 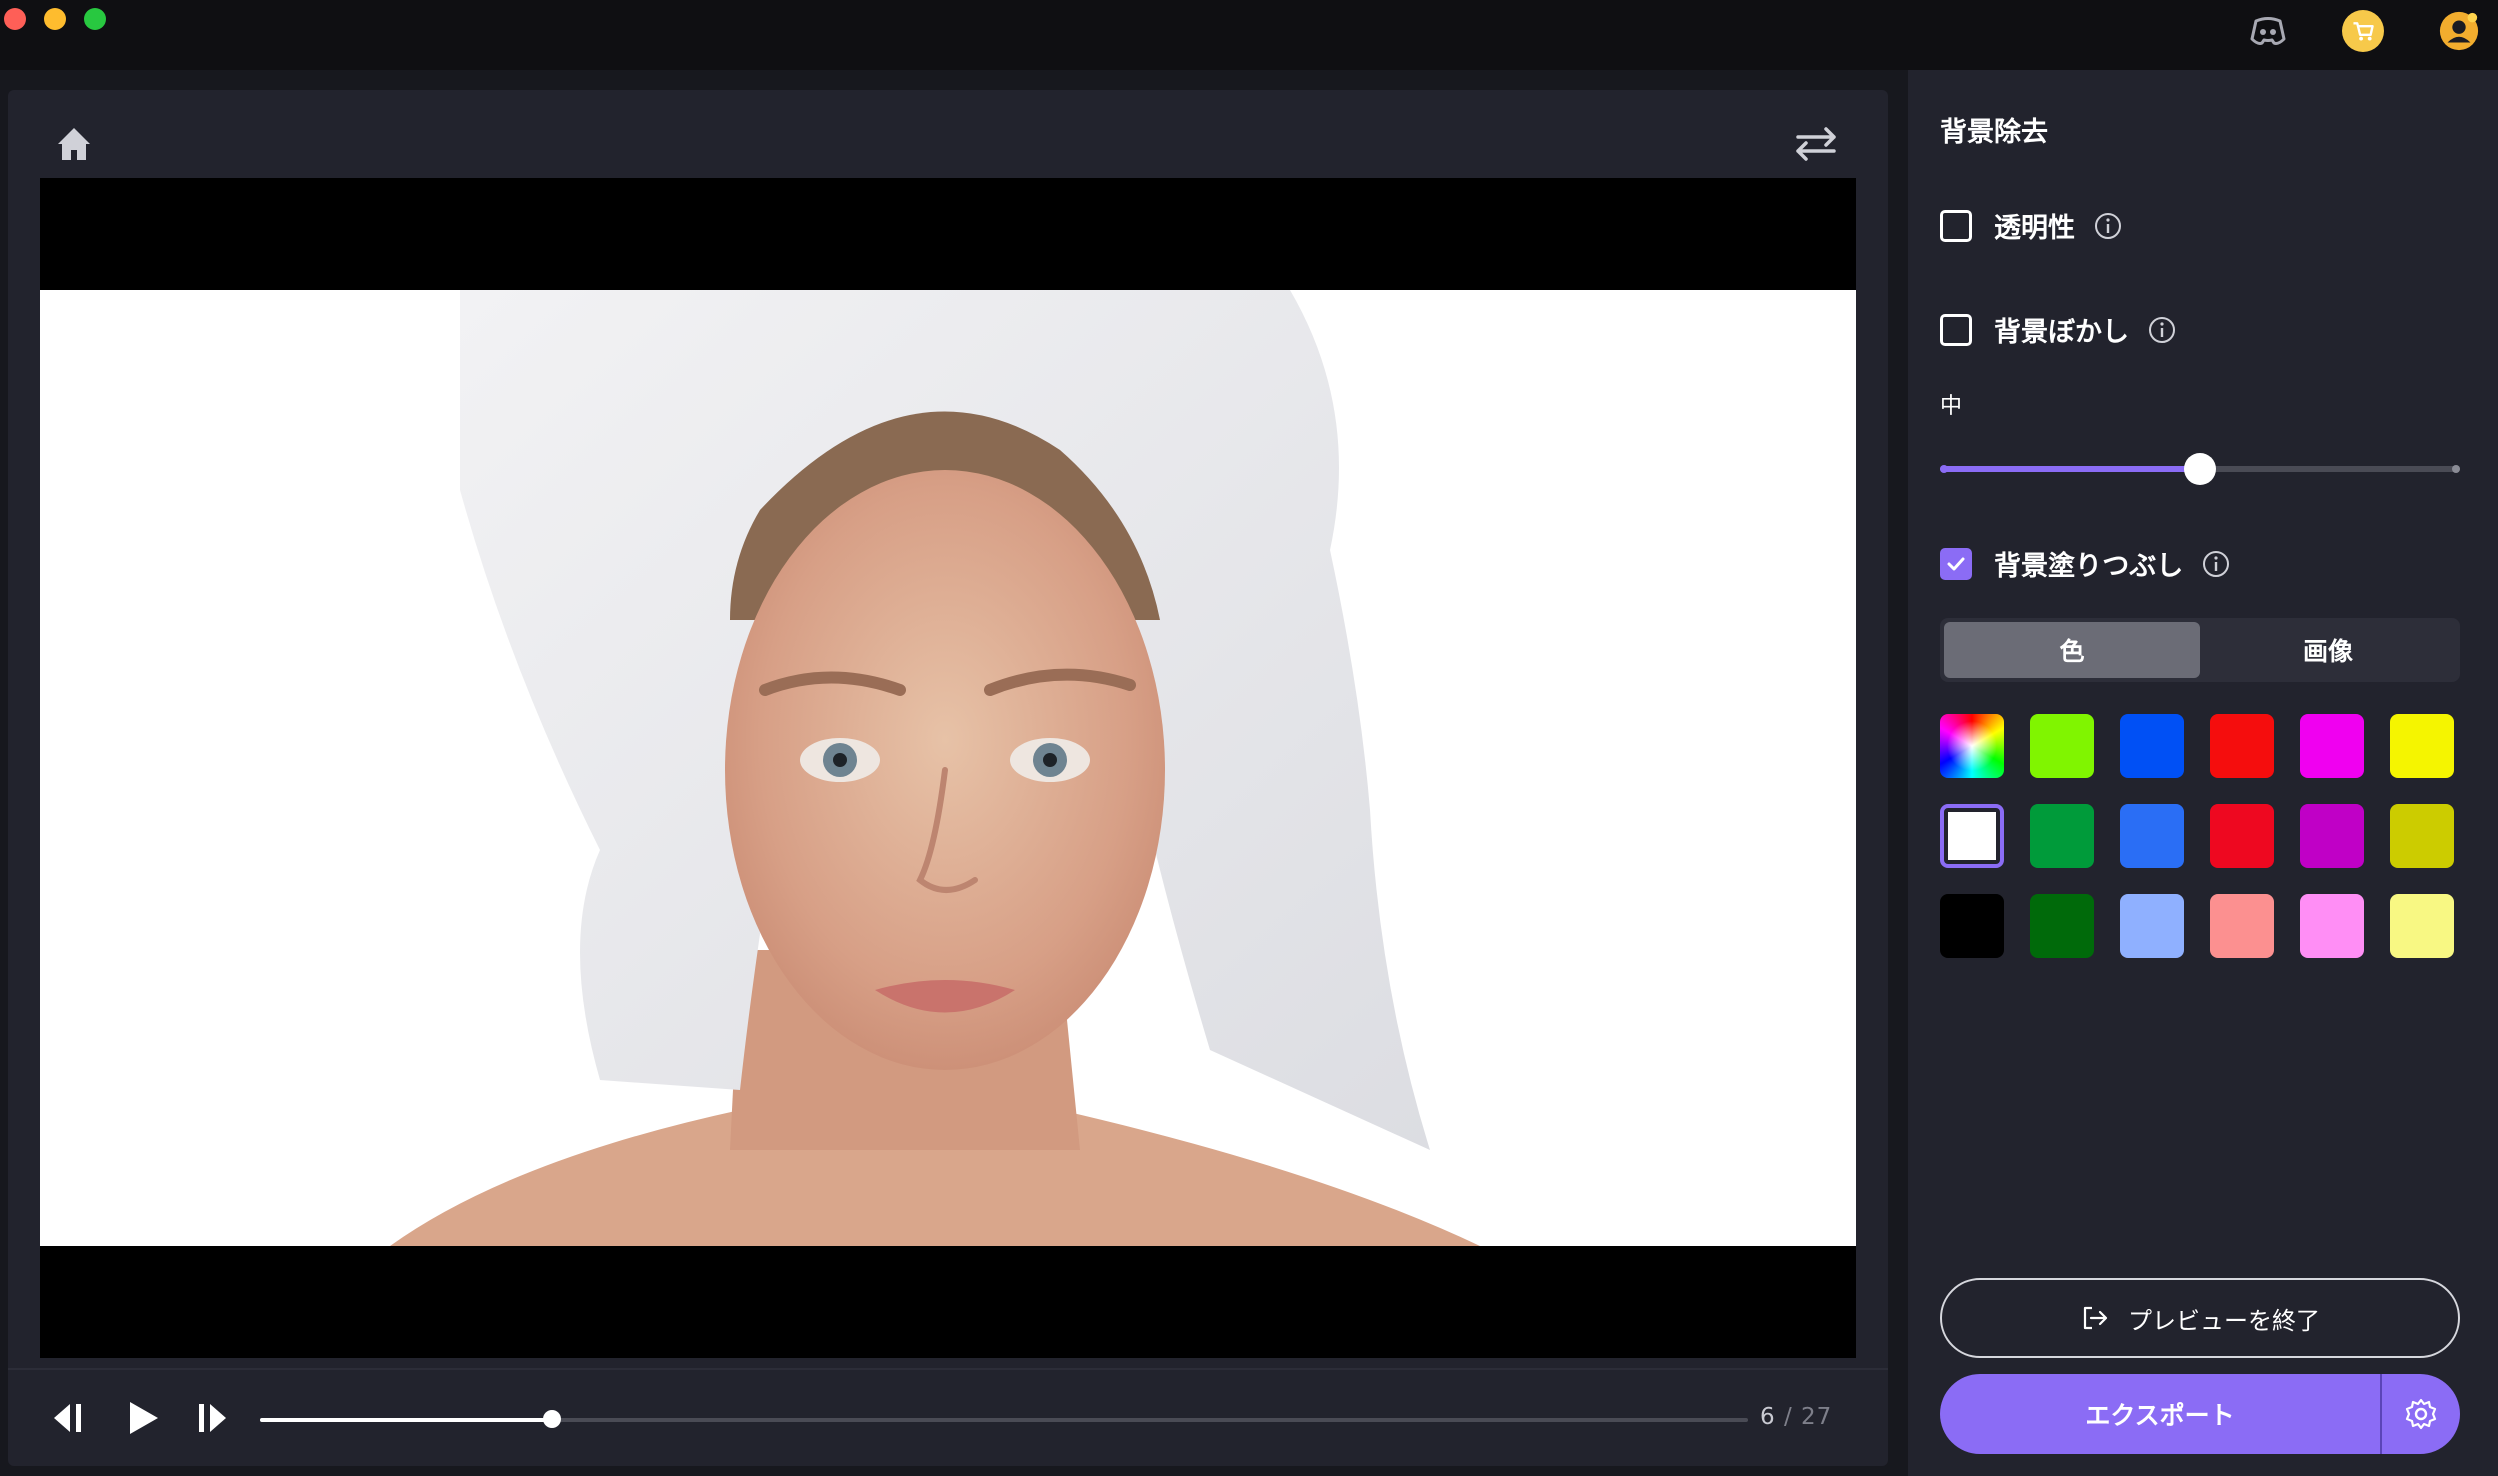 What do you see at coordinates (1956, 225) in the screenshot?
I see `transparency-checkbox` at bounding box center [1956, 225].